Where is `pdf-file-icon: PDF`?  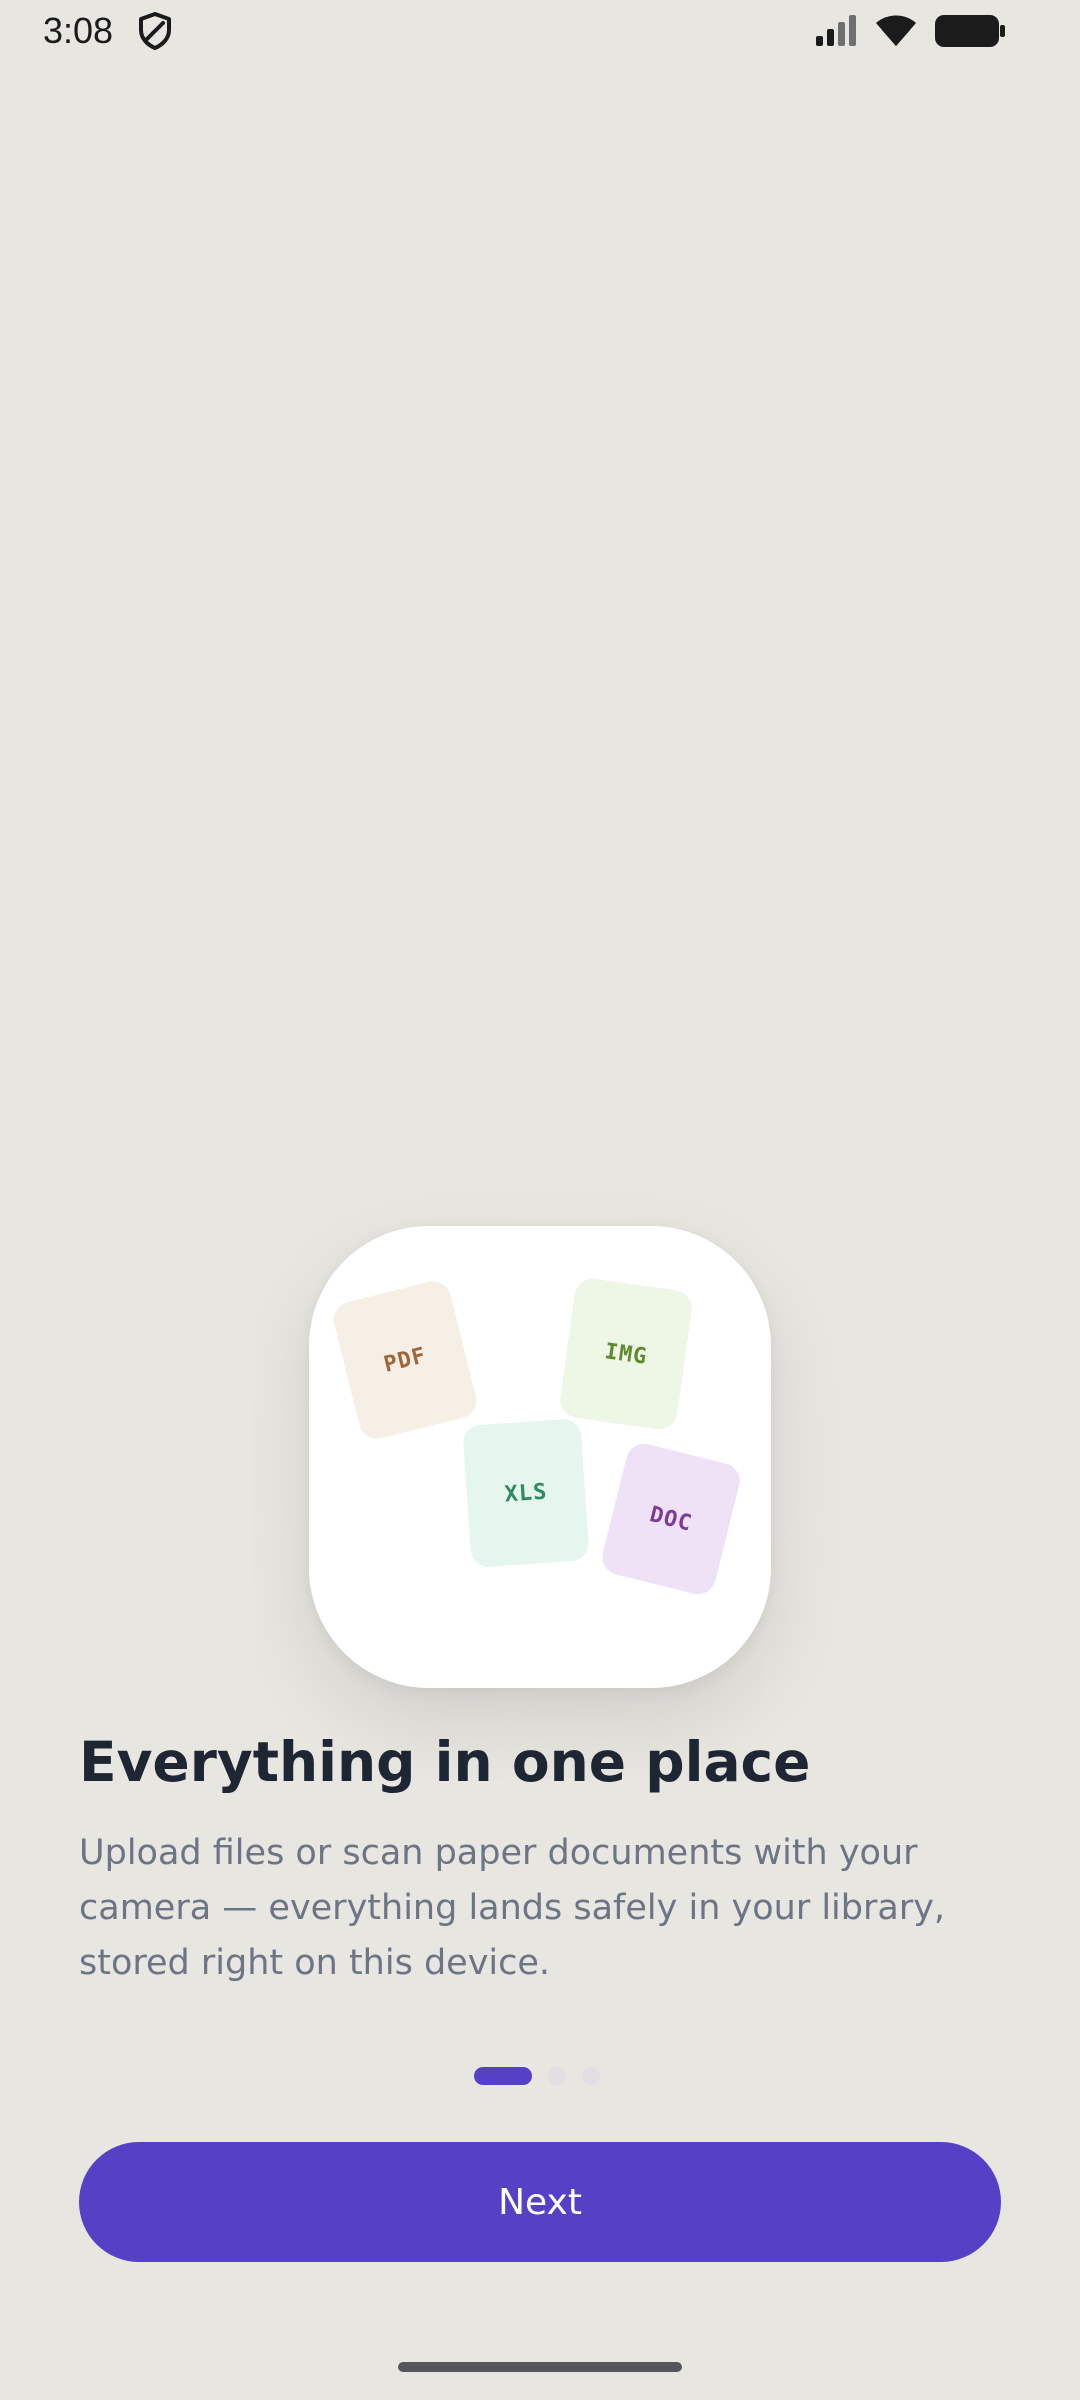 pdf-file-icon: PDF is located at coordinates (405, 1360).